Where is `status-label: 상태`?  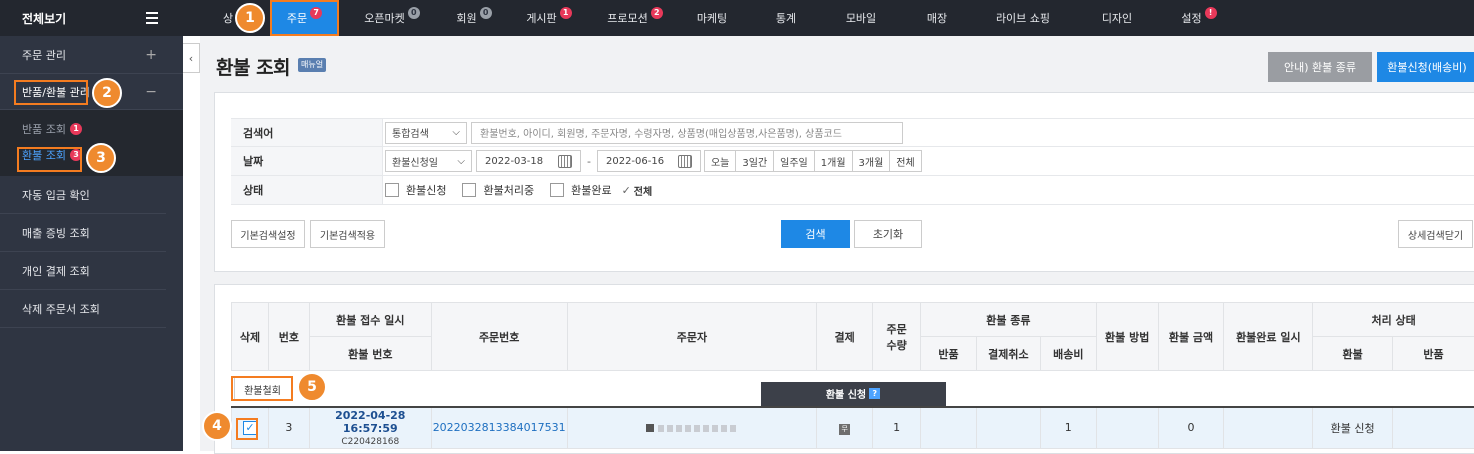
status-label: 상태 is located at coordinates (307, 190).